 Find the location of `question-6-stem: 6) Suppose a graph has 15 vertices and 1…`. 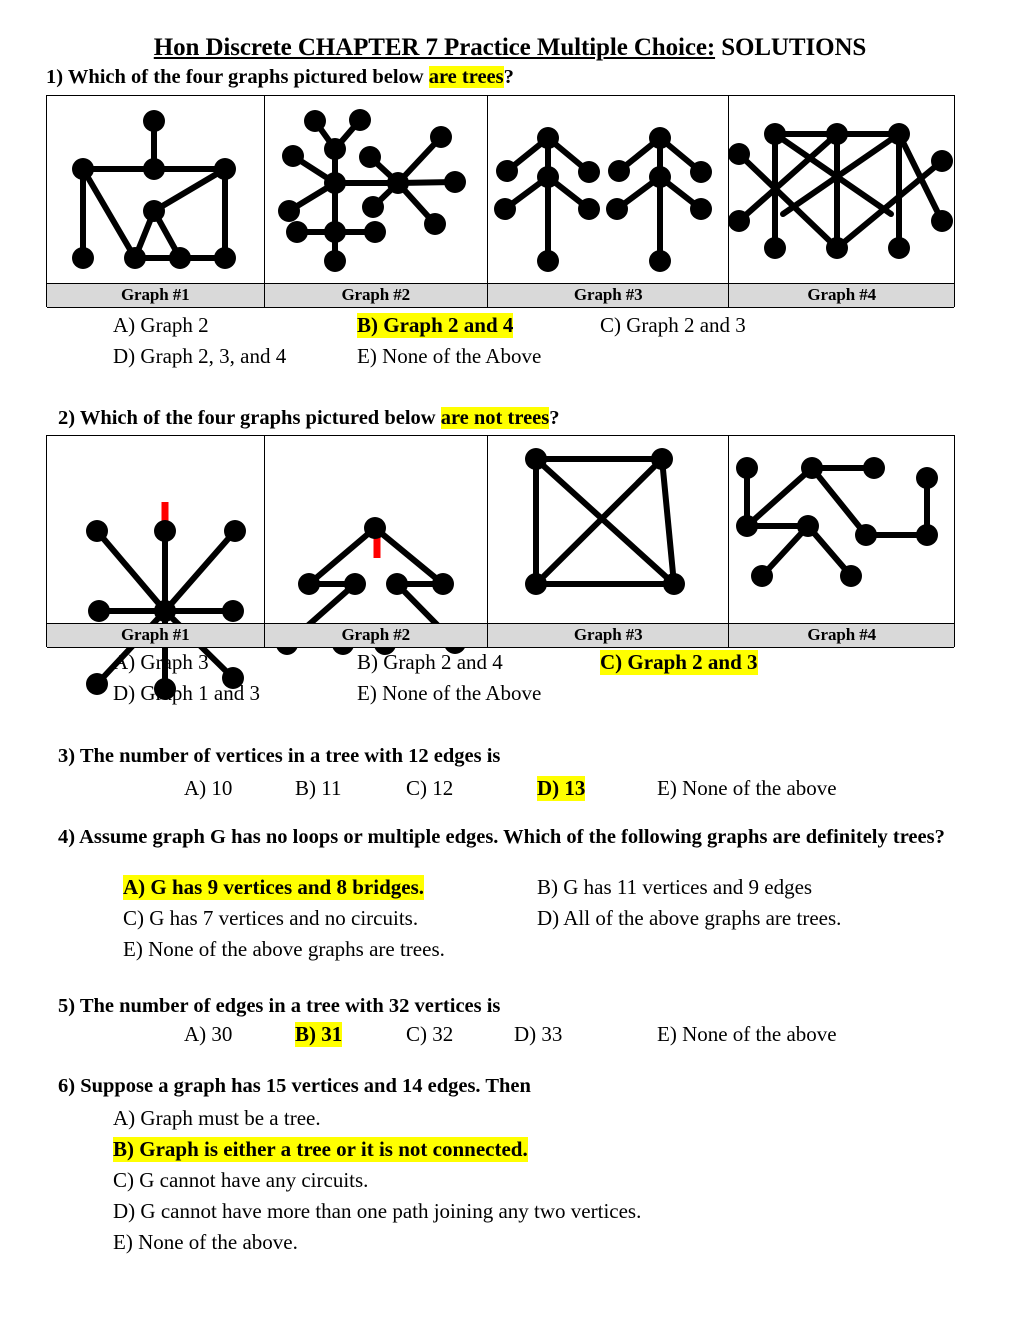

question-6-stem: 6) Suppose a graph has 15 vertices and 1… is located at coordinates (294, 1086).